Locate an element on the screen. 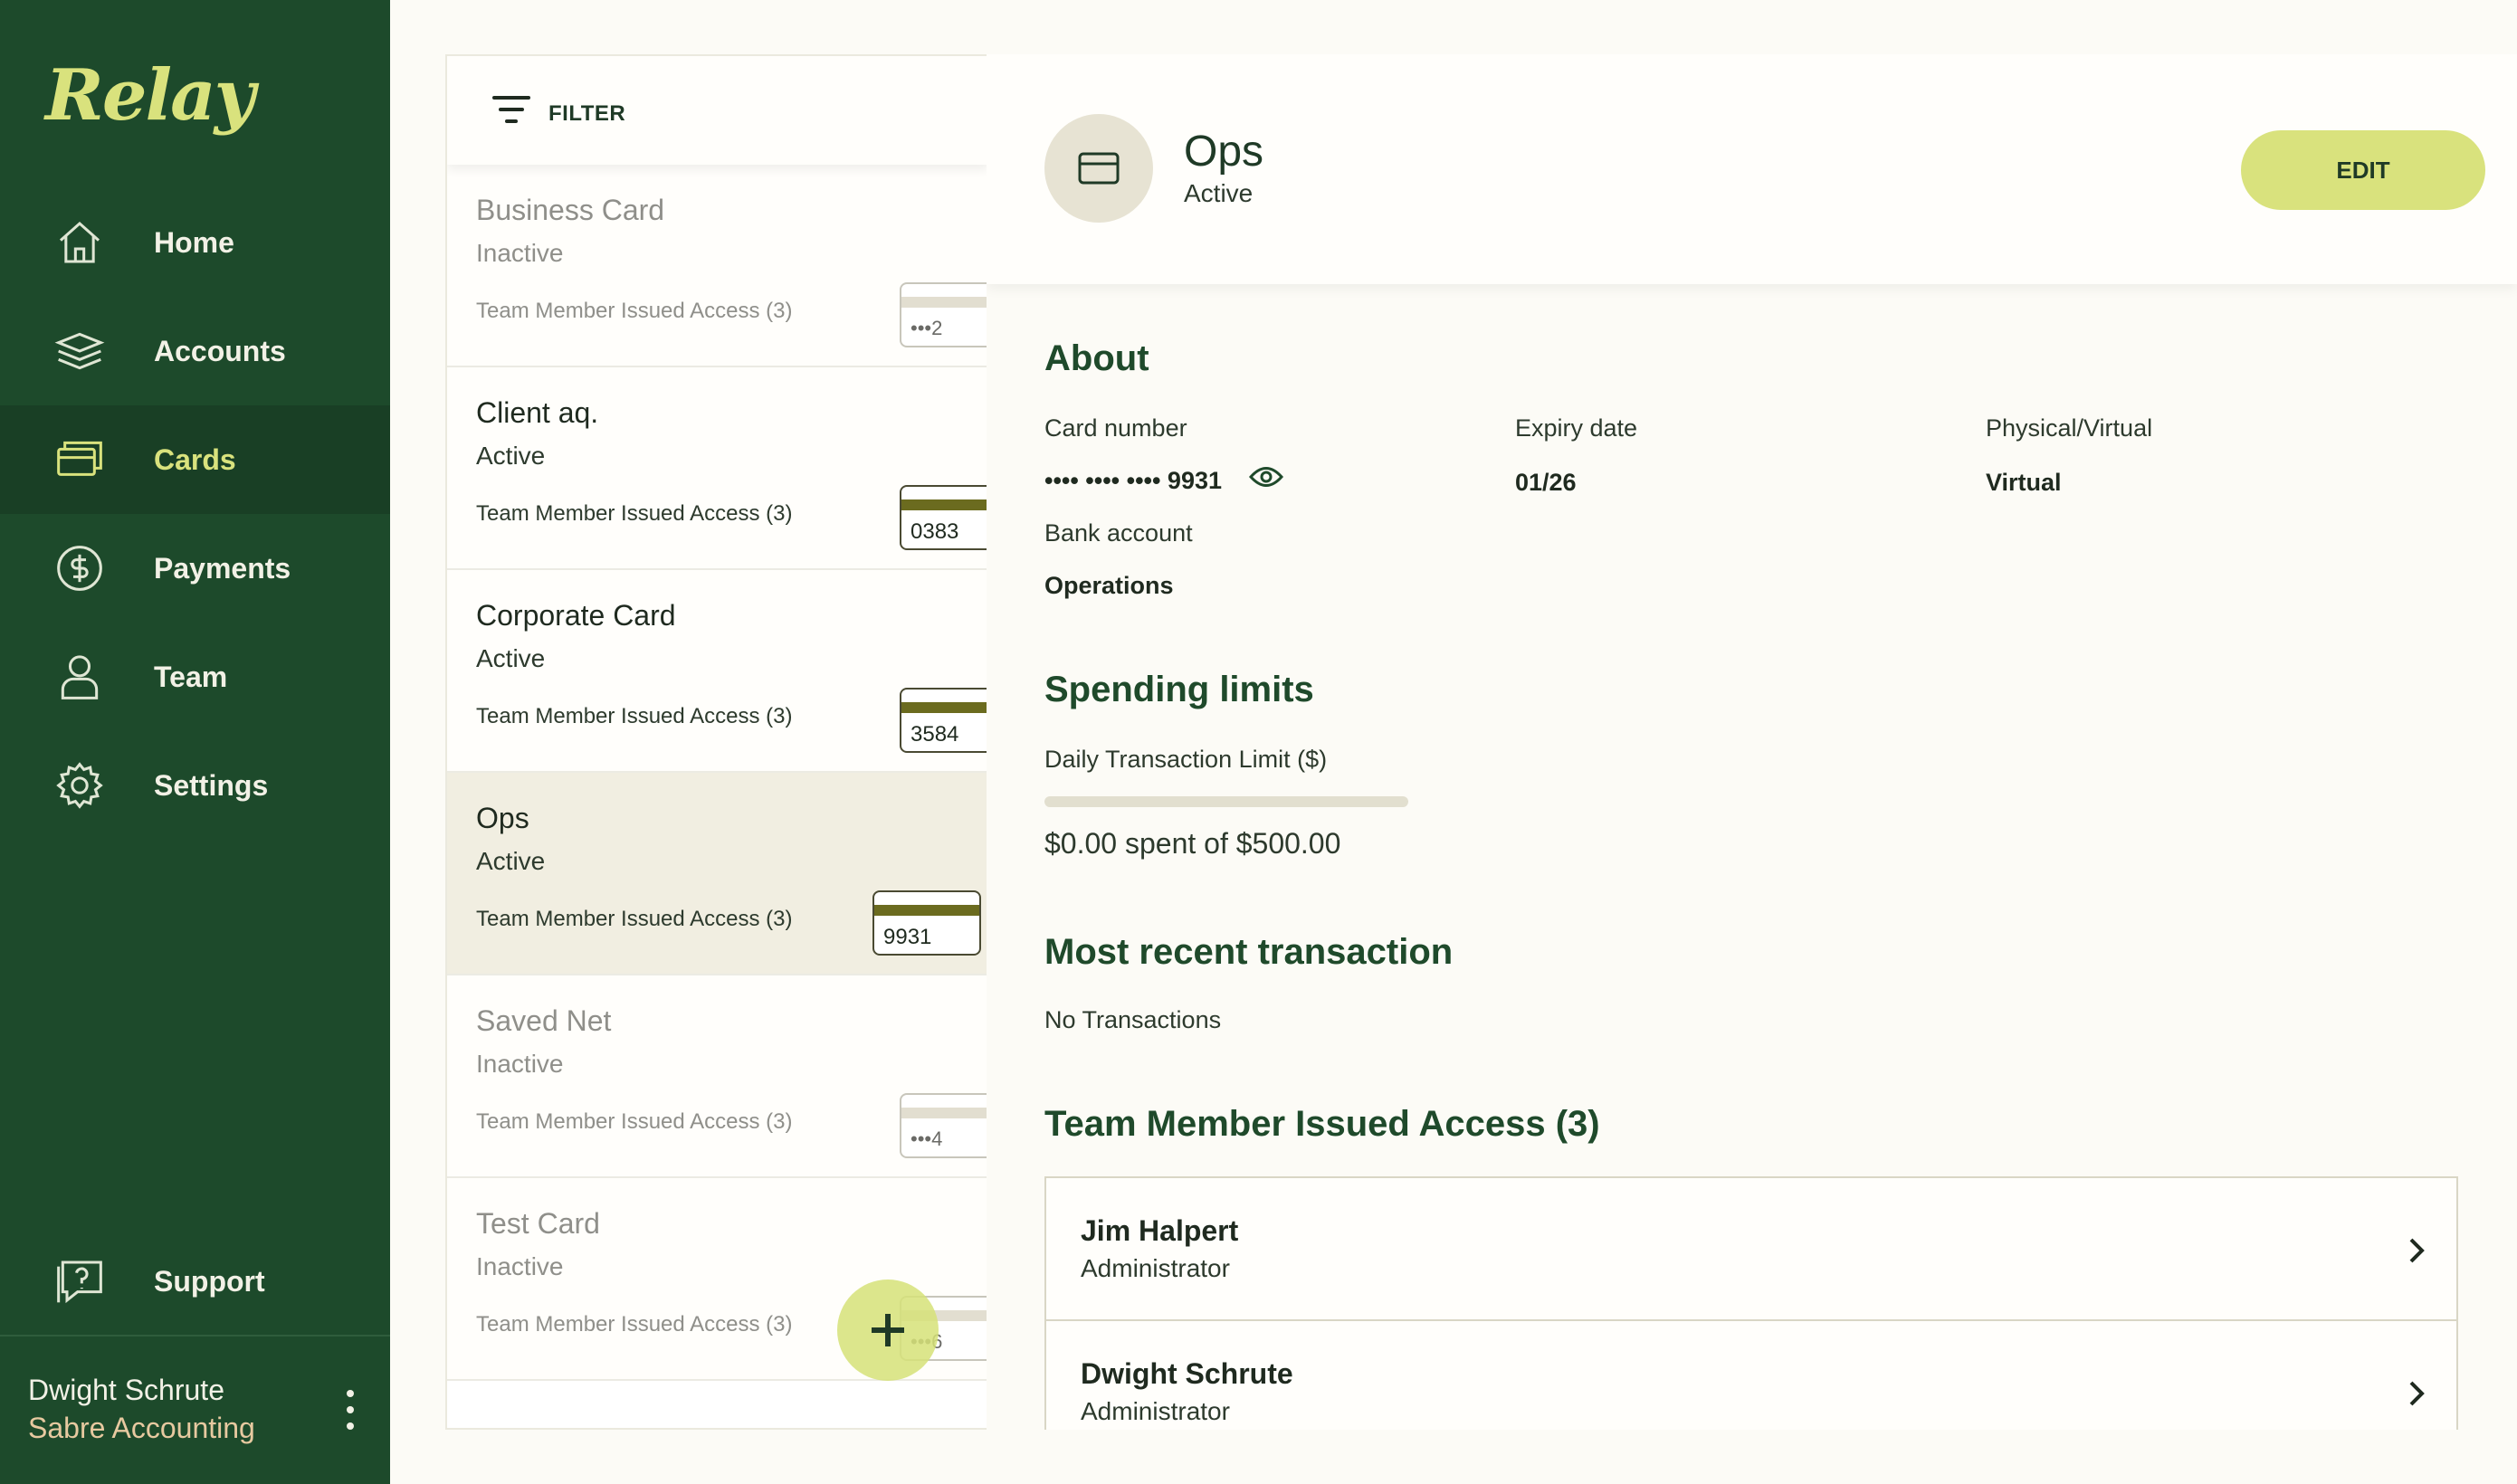  card-avatar is located at coordinates (1098, 168).